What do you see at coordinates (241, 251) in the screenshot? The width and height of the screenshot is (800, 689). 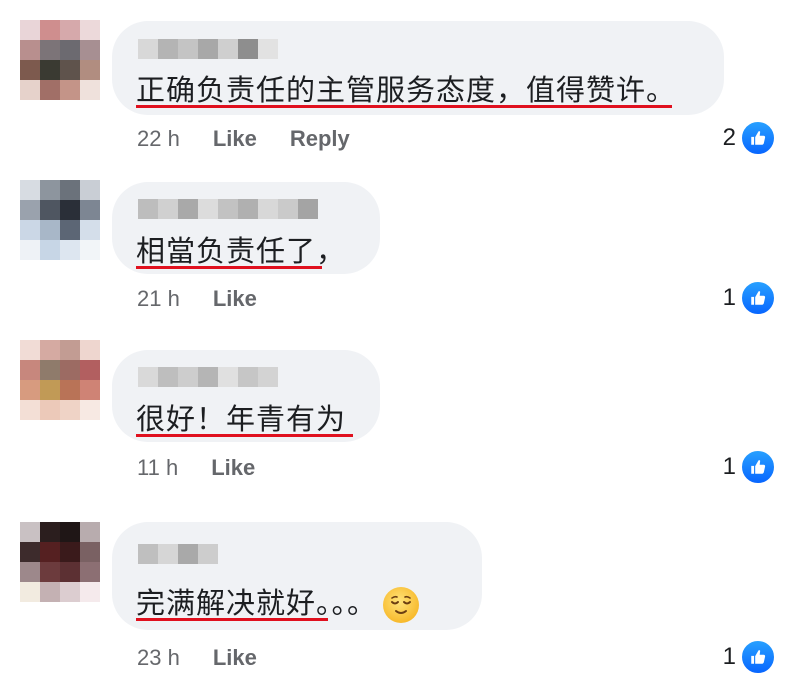 I see `comment-text: 相當负责任了，` at bounding box center [241, 251].